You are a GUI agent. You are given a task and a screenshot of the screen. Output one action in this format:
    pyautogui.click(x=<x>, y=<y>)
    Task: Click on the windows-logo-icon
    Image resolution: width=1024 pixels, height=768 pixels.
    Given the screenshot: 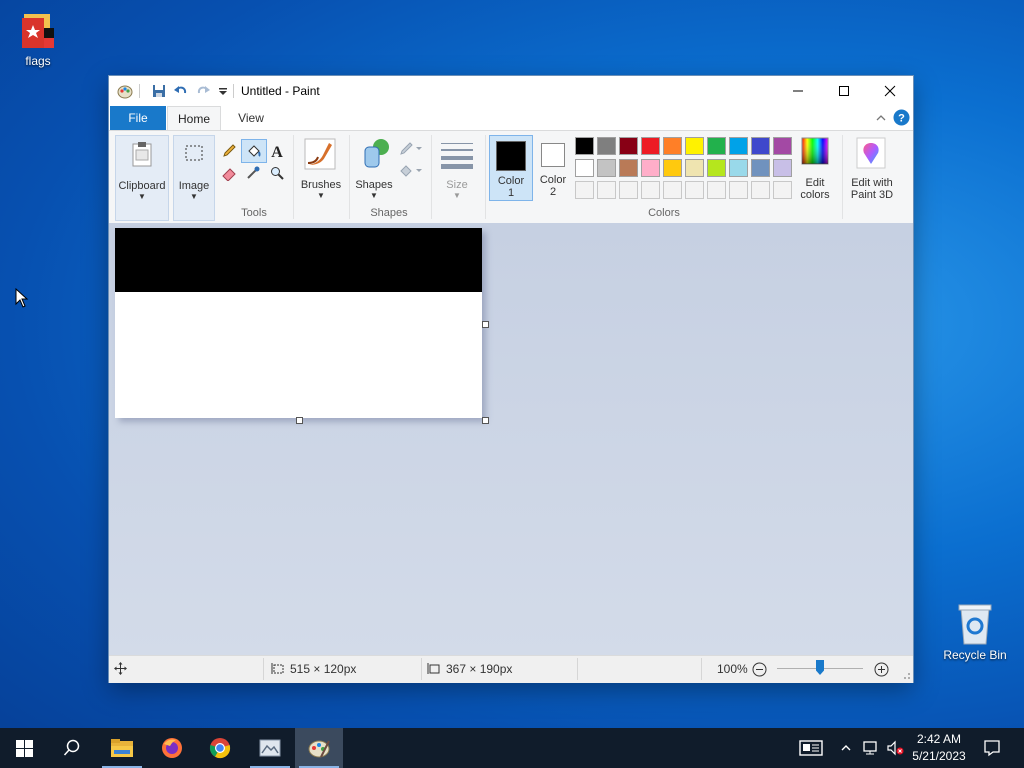 What is the action you would take?
    pyautogui.click(x=24, y=748)
    